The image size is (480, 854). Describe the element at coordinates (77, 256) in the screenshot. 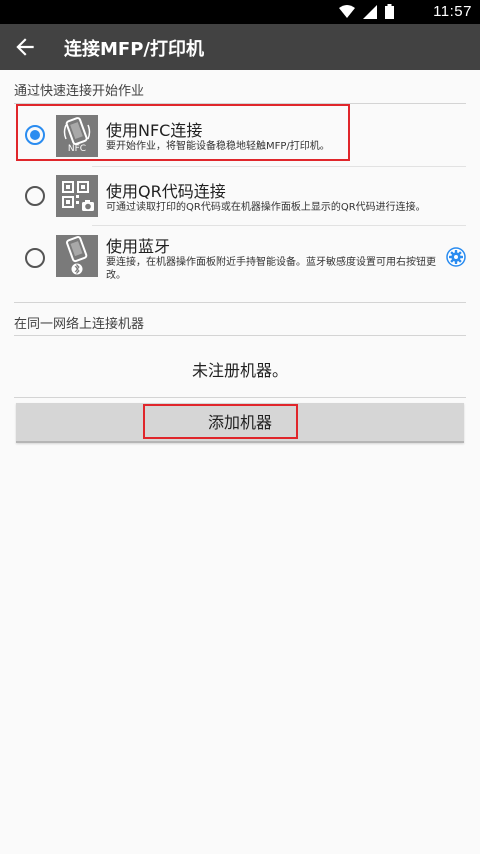

I see `bluetooth-phone-icon` at that location.